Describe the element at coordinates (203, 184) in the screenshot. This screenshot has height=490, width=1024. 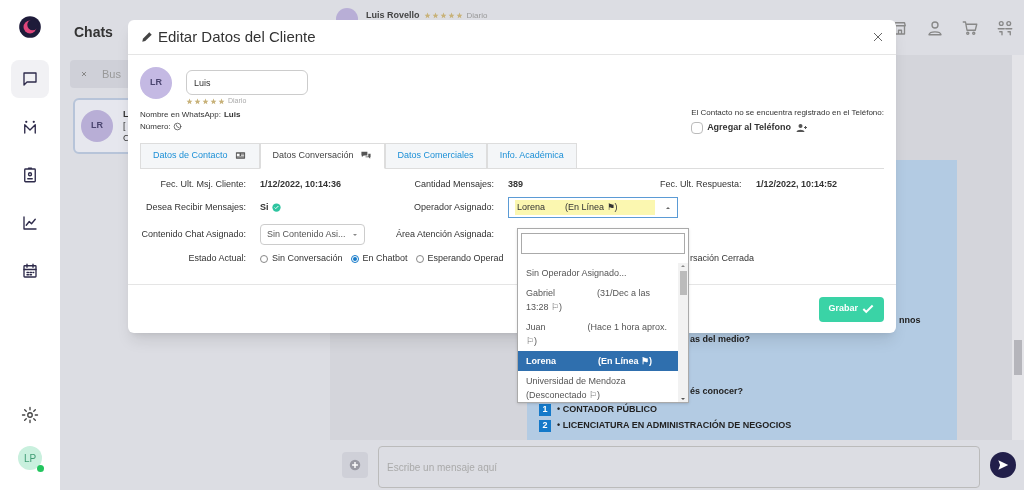
I see `field-label: Fec. Ult. Msj. Cliente:` at that location.